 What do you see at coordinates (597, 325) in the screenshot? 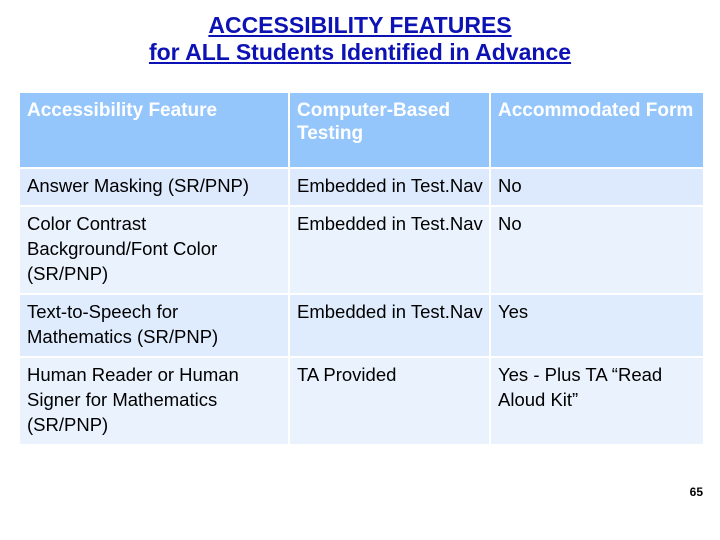
I see `cell-accommodated-form: Yes` at bounding box center [597, 325].